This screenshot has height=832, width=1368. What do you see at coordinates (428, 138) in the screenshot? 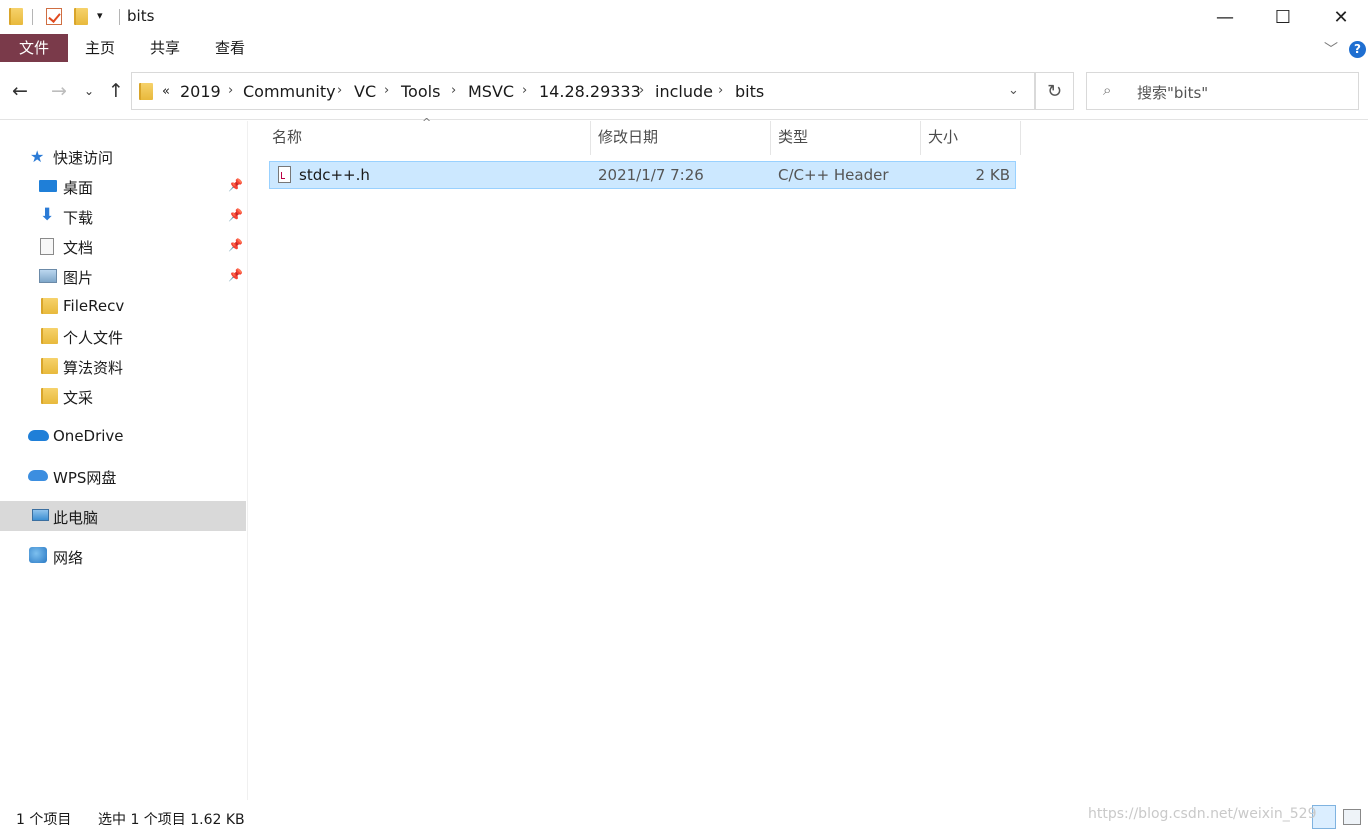
I see `column-header-name: 名称` at bounding box center [428, 138].